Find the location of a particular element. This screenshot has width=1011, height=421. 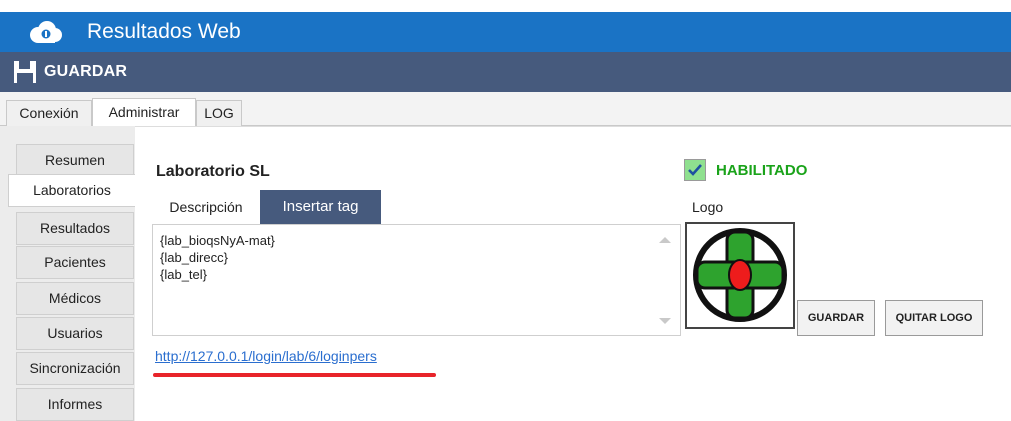

remove-logo-button: QUITAR LOGO is located at coordinates (934, 318).